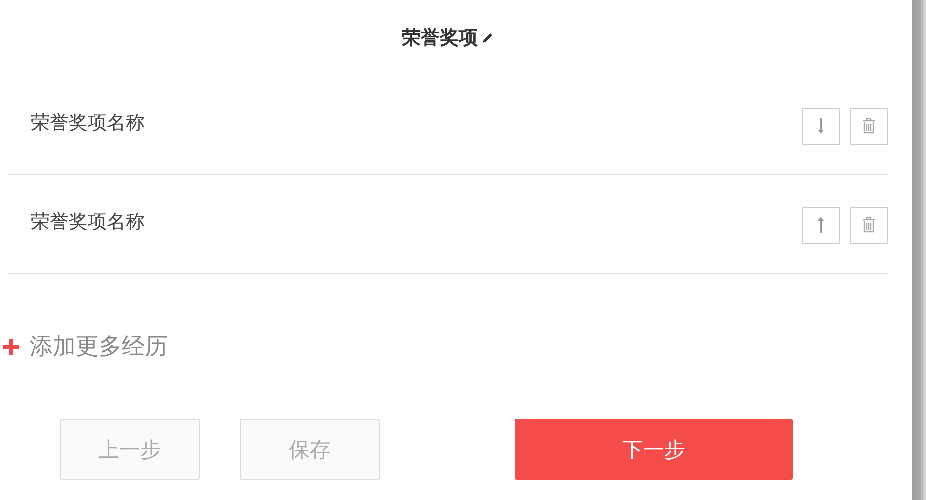  What do you see at coordinates (11, 347) in the screenshot?
I see `plus-icon` at bounding box center [11, 347].